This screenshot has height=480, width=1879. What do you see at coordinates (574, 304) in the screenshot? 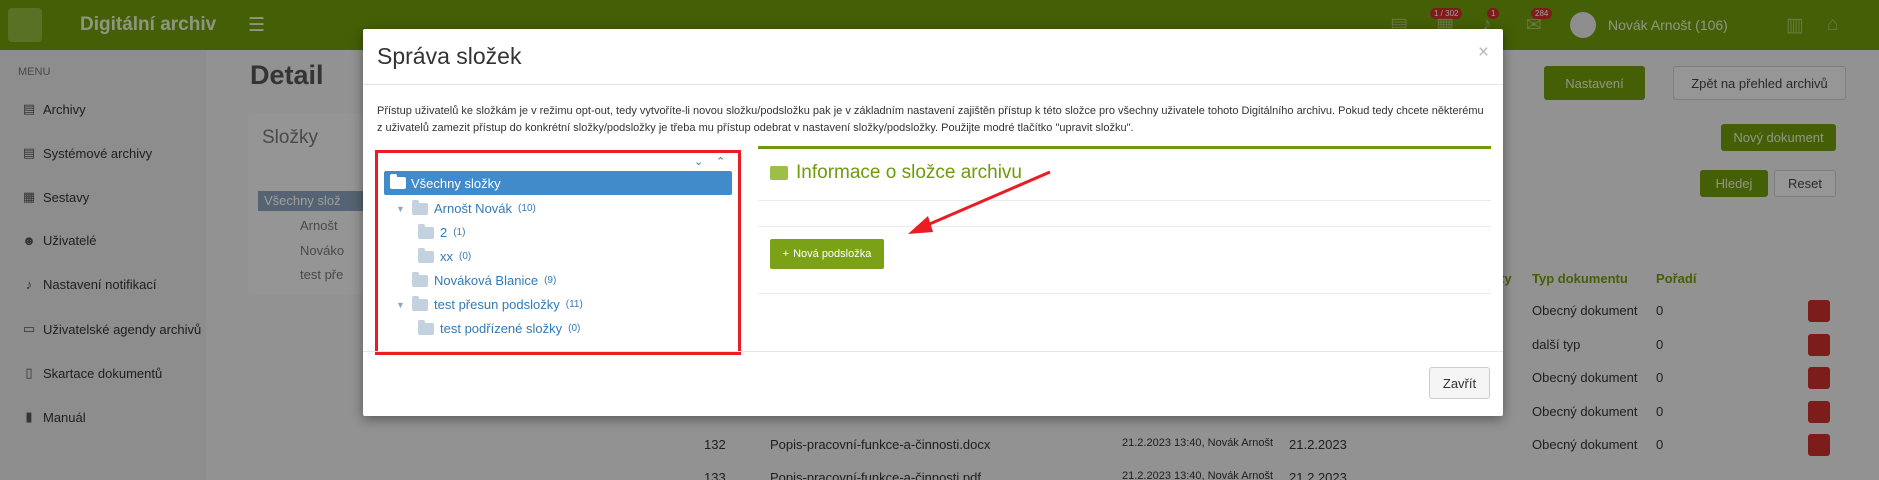
I see `tree-node-count: (11)` at bounding box center [574, 304].